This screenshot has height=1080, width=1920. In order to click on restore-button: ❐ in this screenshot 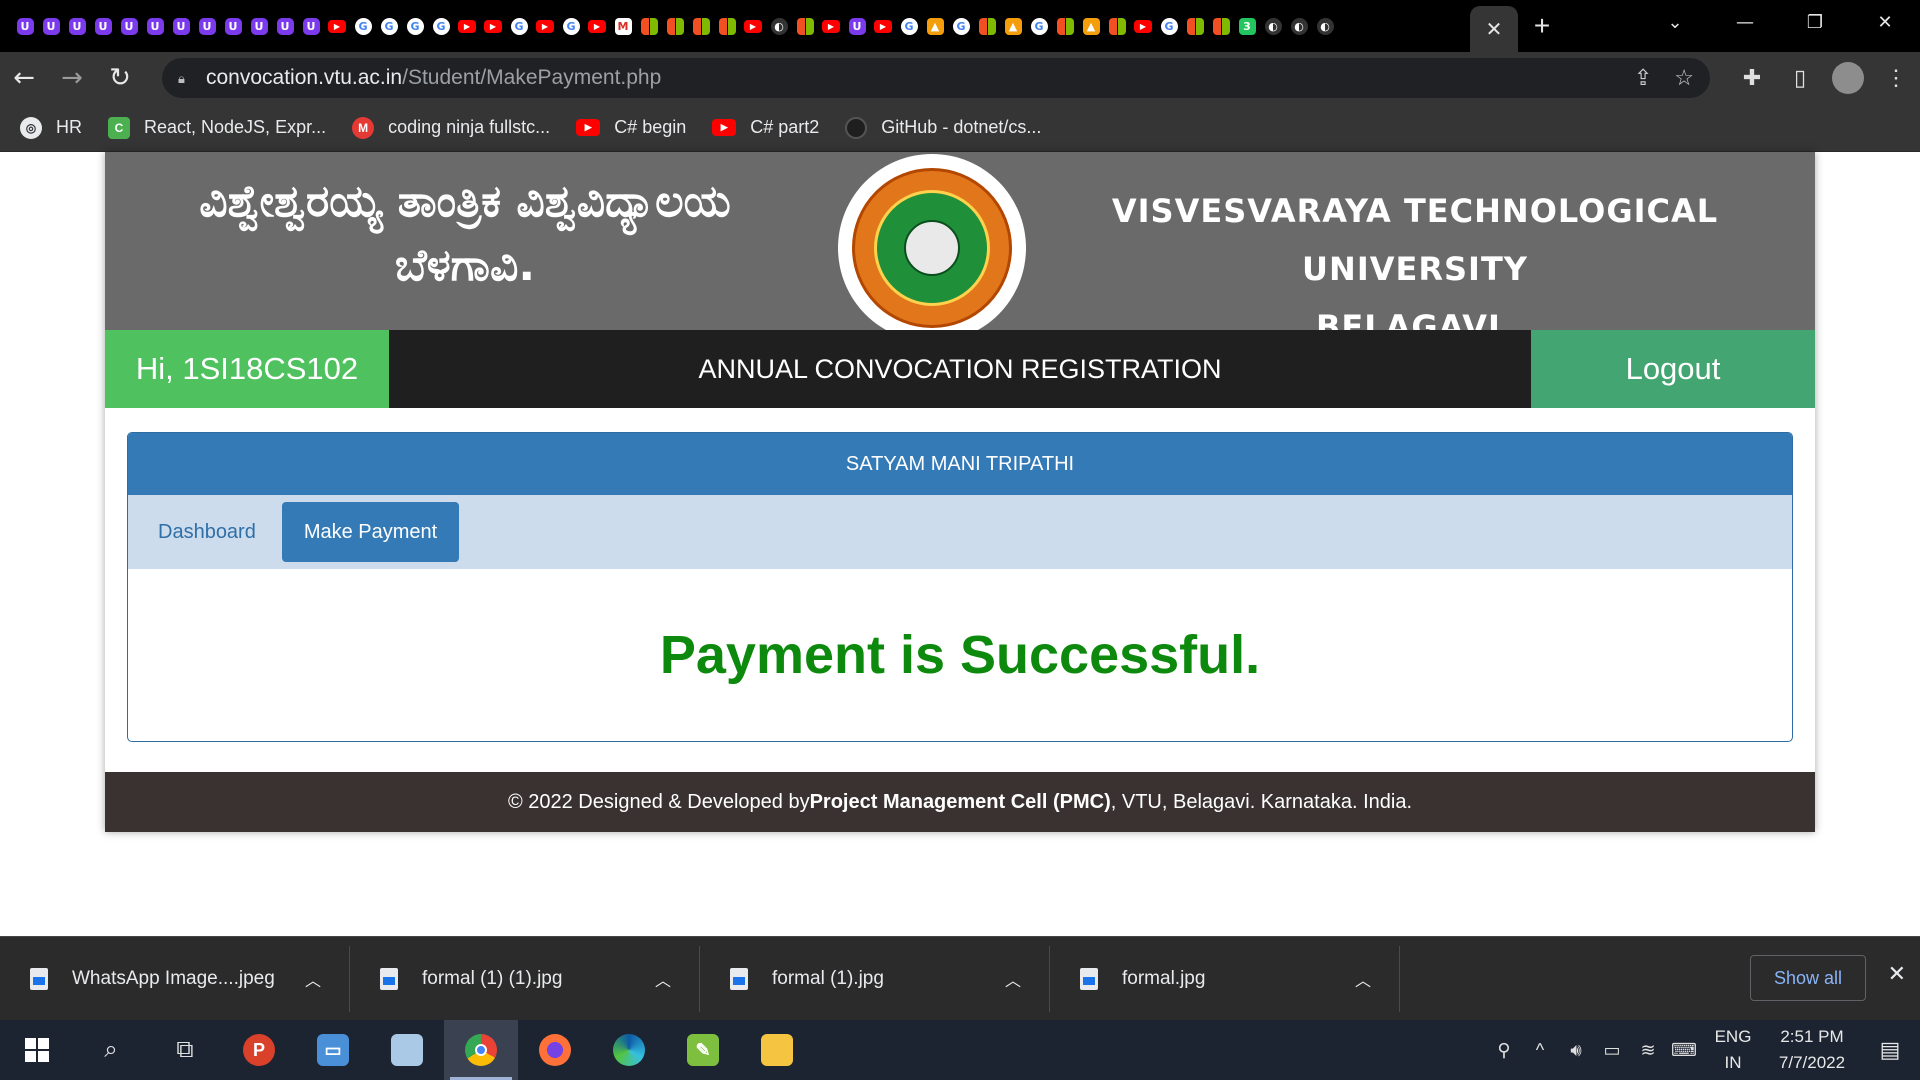, I will do `click(1815, 22)`.